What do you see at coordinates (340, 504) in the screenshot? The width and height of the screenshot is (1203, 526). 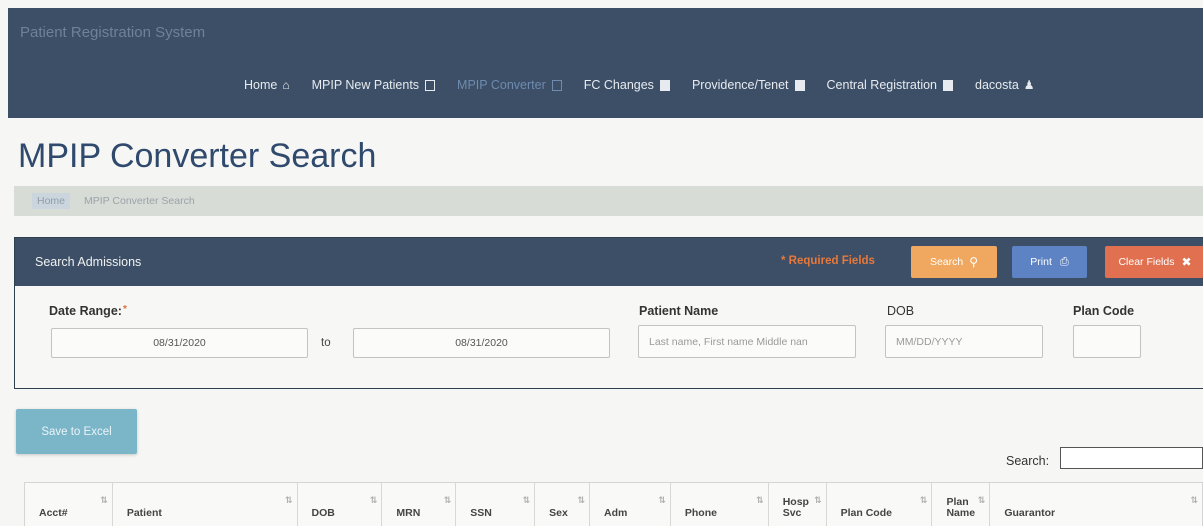 I see `column-header-dob: DOB ⇅` at bounding box center [340, 504].